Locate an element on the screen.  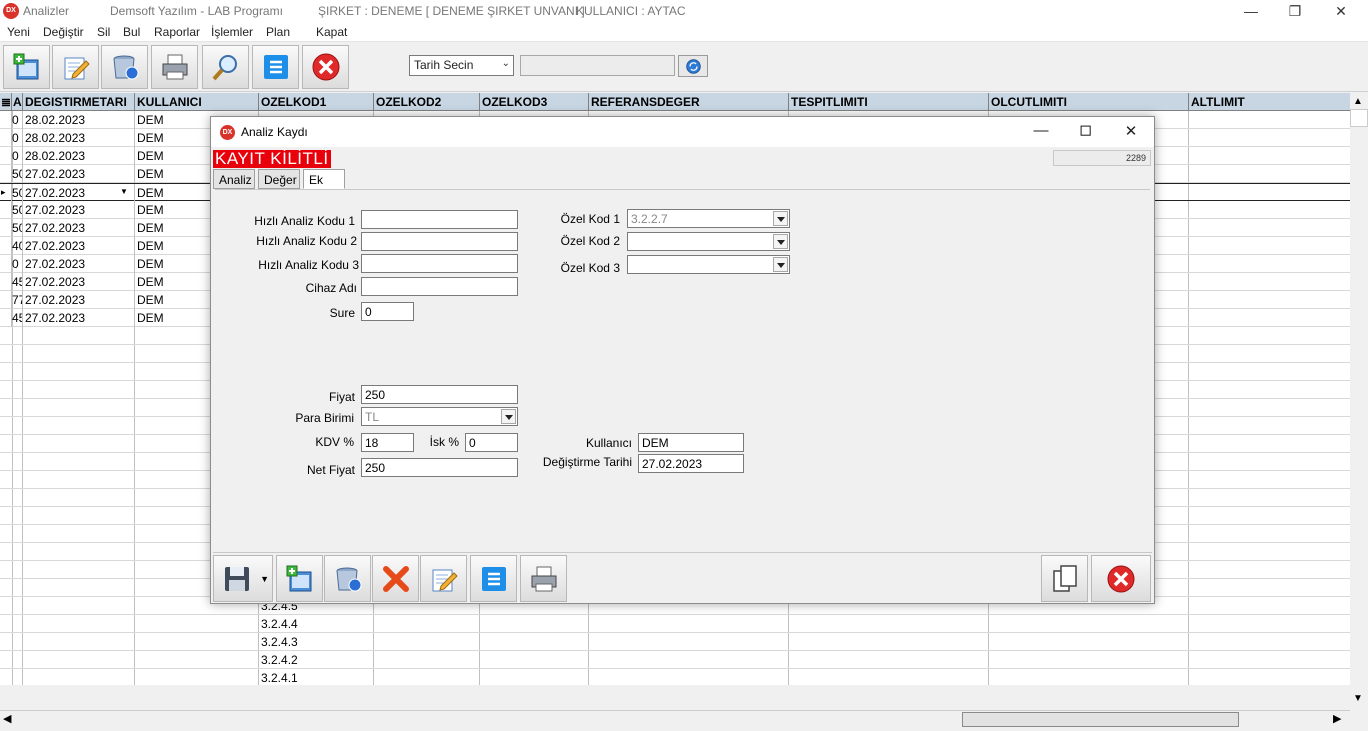
ozel-kod-2-select is located at coordinates (708, 241).